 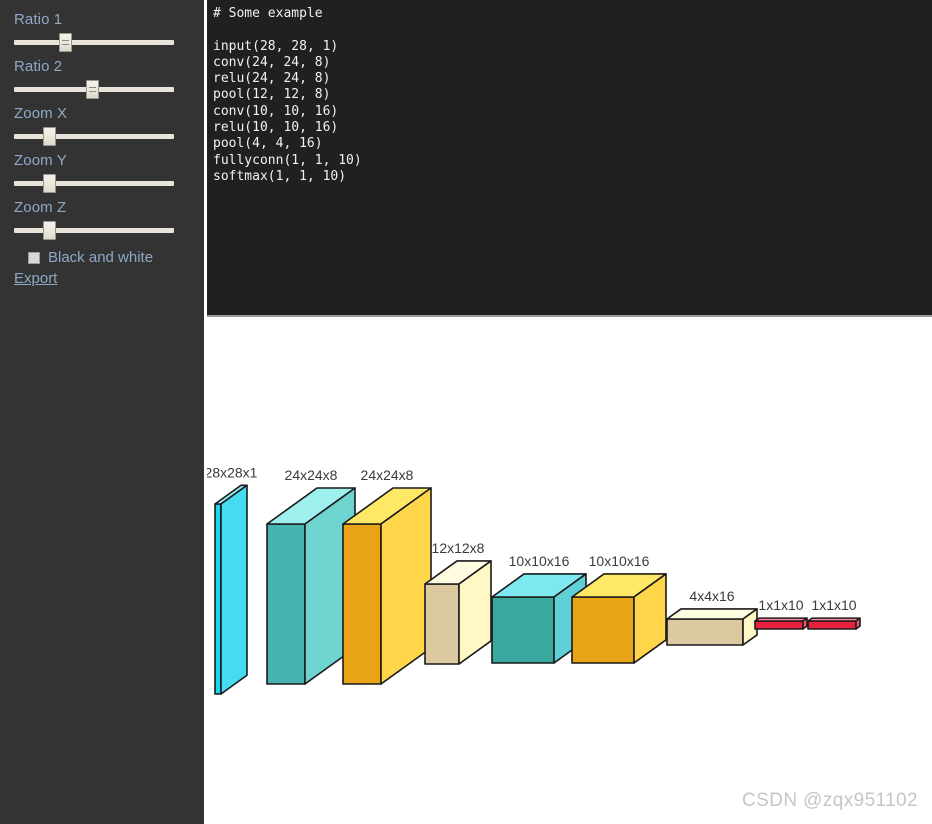 What do you see at coordinates (50, 183) in the screenshot?
I see `zoom-y-slider-thumb` at bounding box center [50, 183].